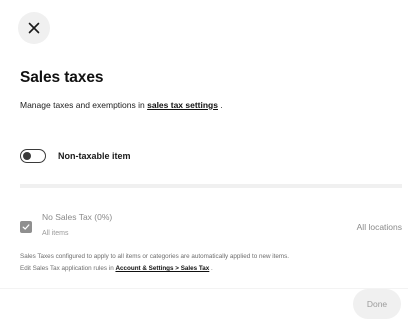 This screenshot has height=323, width=408. I want to click on tax-locations: All locations, so click(379, 227).